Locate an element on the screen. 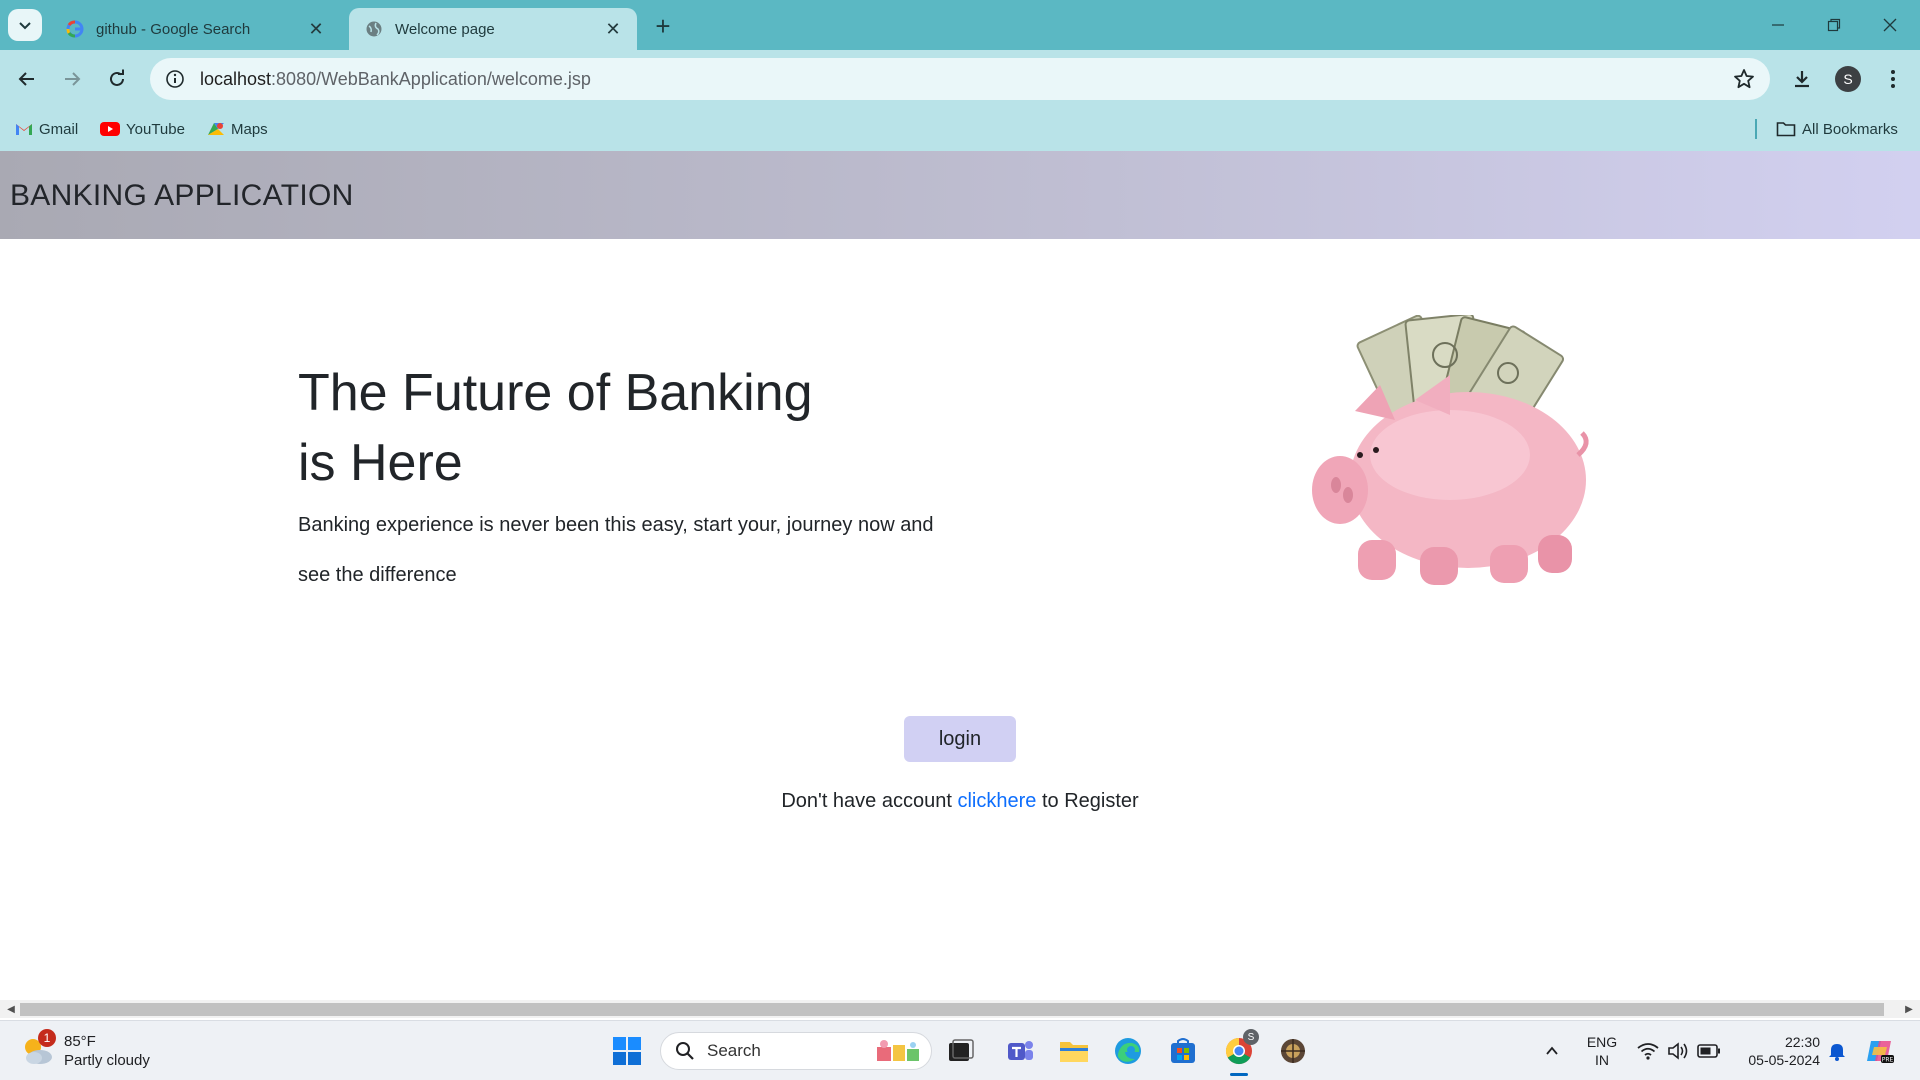  bookmark-gmail: Gmail is located at coordinates (46, 129).